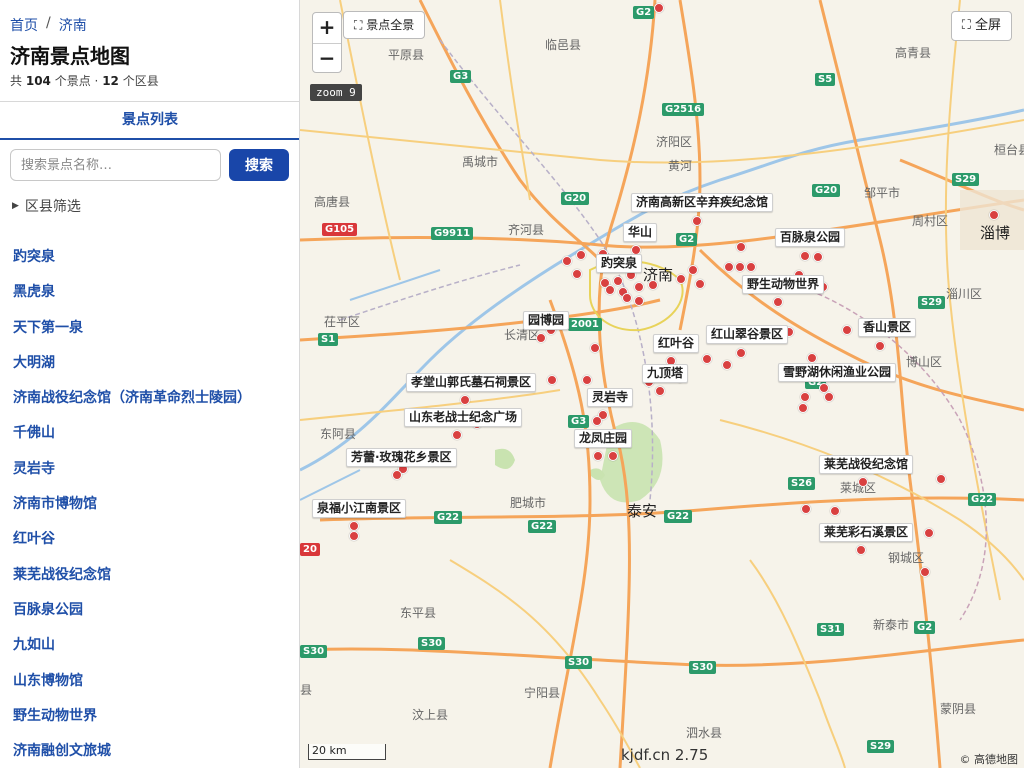 This screenshot has height=768, width=1024. I want to click on list-item: 山东博物馆, so click(149, 681).